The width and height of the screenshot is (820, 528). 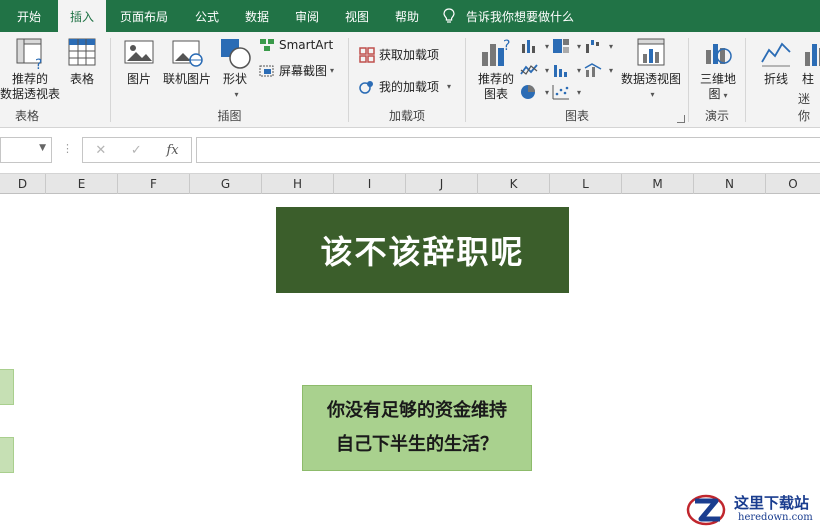 What do you see at coordinates (67, 148) in the screenshot?
I see `formula-bar-grip-icon: ⋮` at bounding box center [67, 148].